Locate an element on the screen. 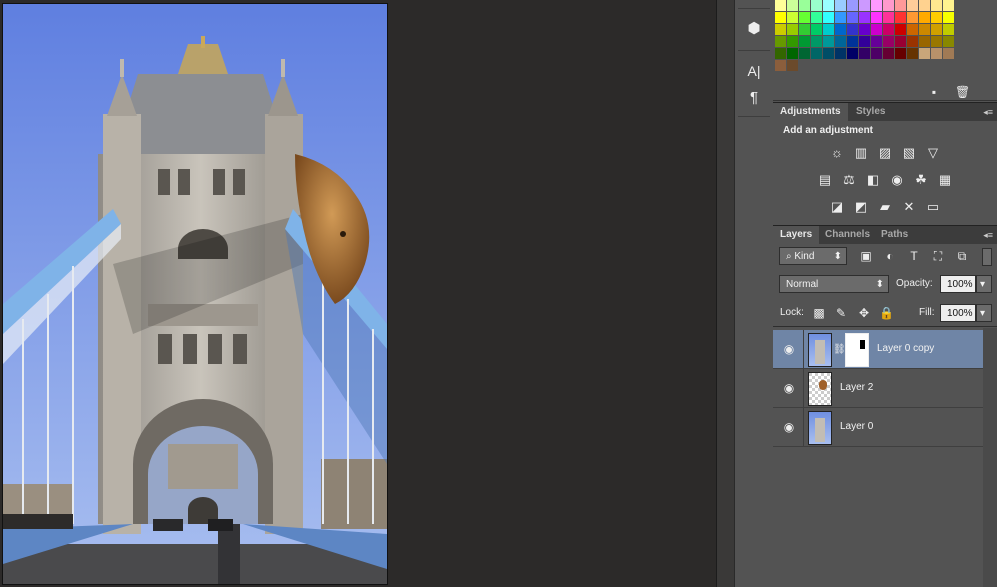 The width and height of the screenshot is (997, 587). layer-name: Layer 0 copy is located at coordinates (905, 349).